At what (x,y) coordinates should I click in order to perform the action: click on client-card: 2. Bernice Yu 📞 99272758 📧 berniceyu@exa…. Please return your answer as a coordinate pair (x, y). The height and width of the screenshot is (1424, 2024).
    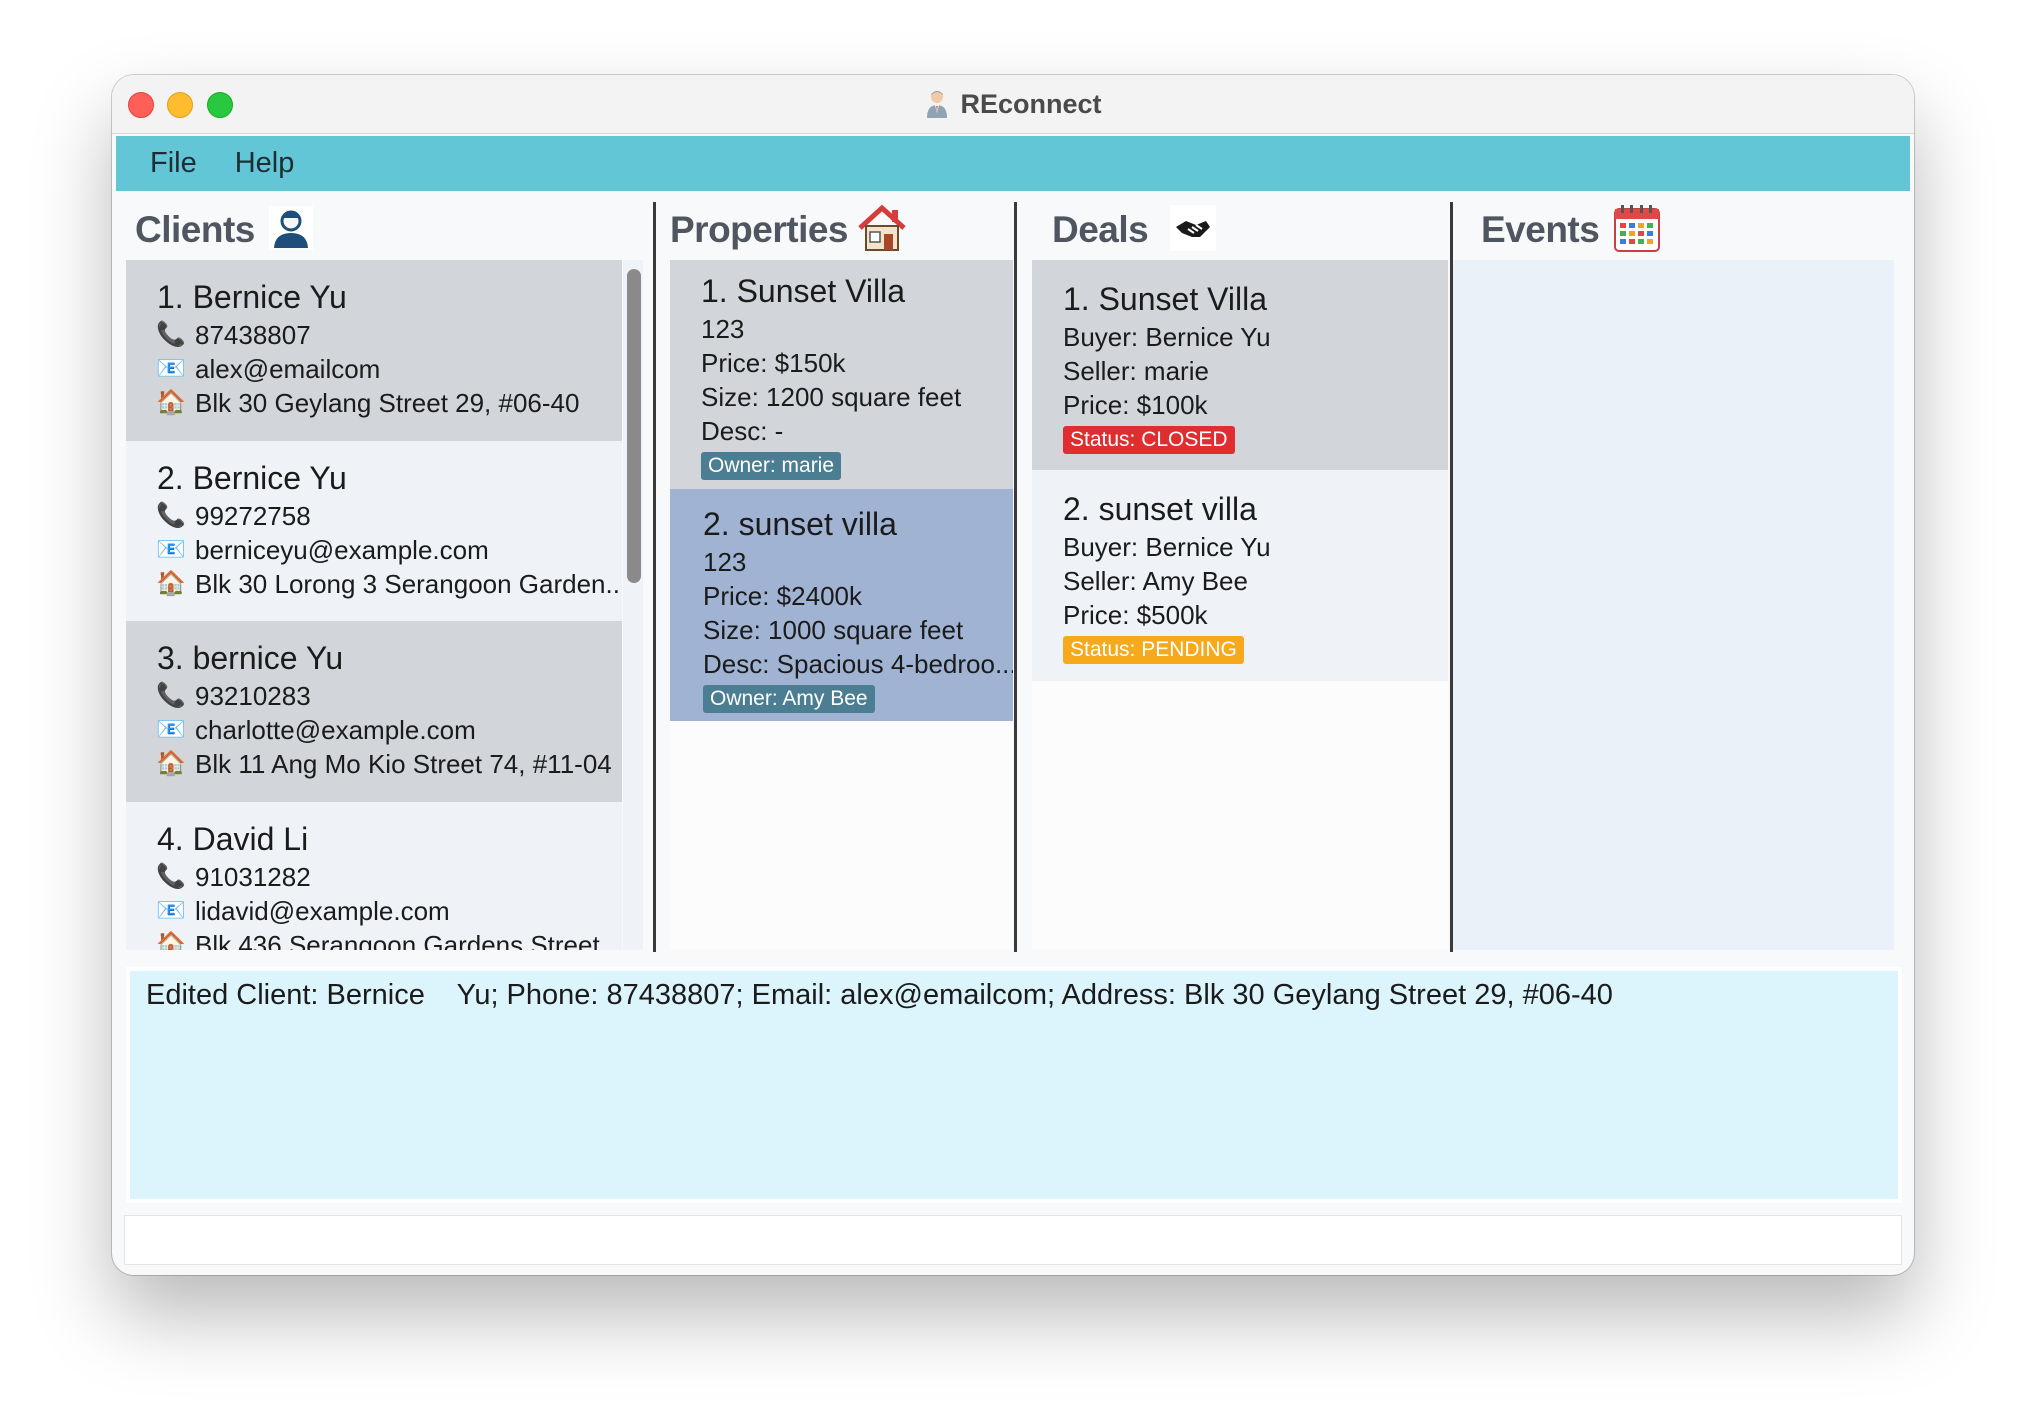
    Looking at the image, I should click on (374, 531).